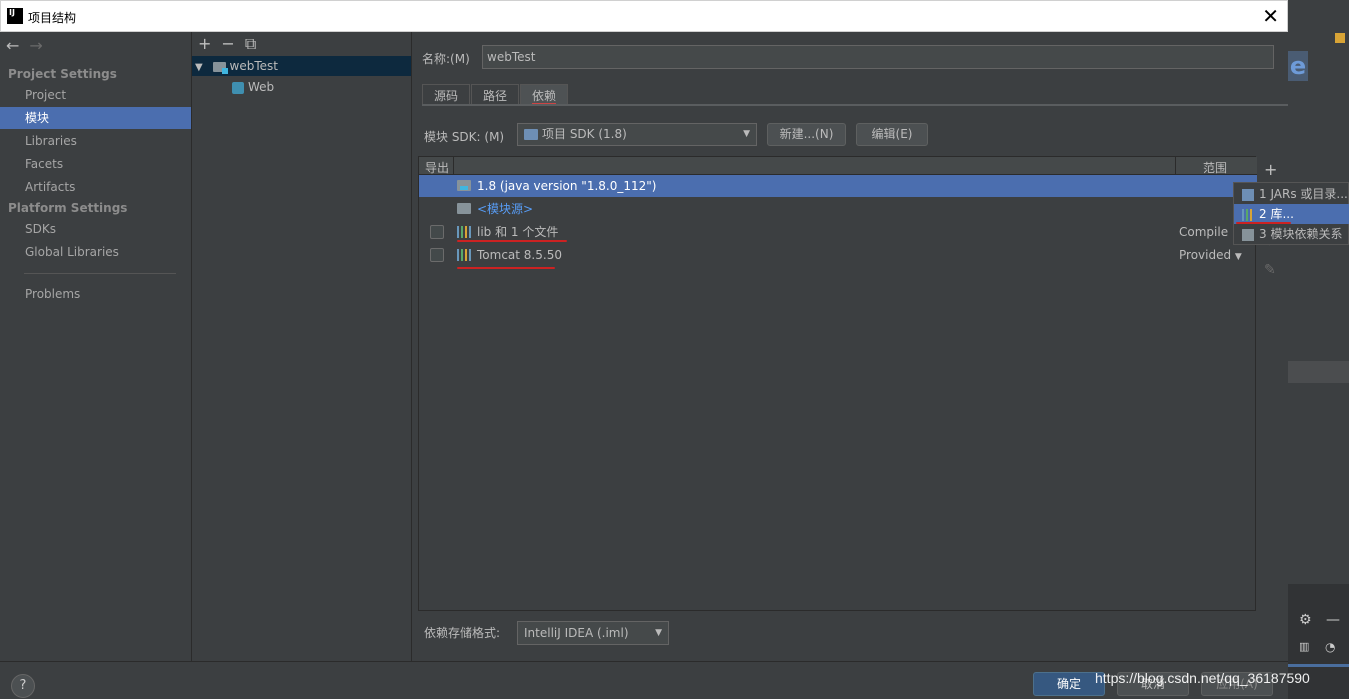 This screenshot has width=1349, height=699. I want to click on dependency-name: Tomcat 8.5.50, so click(519, 255).